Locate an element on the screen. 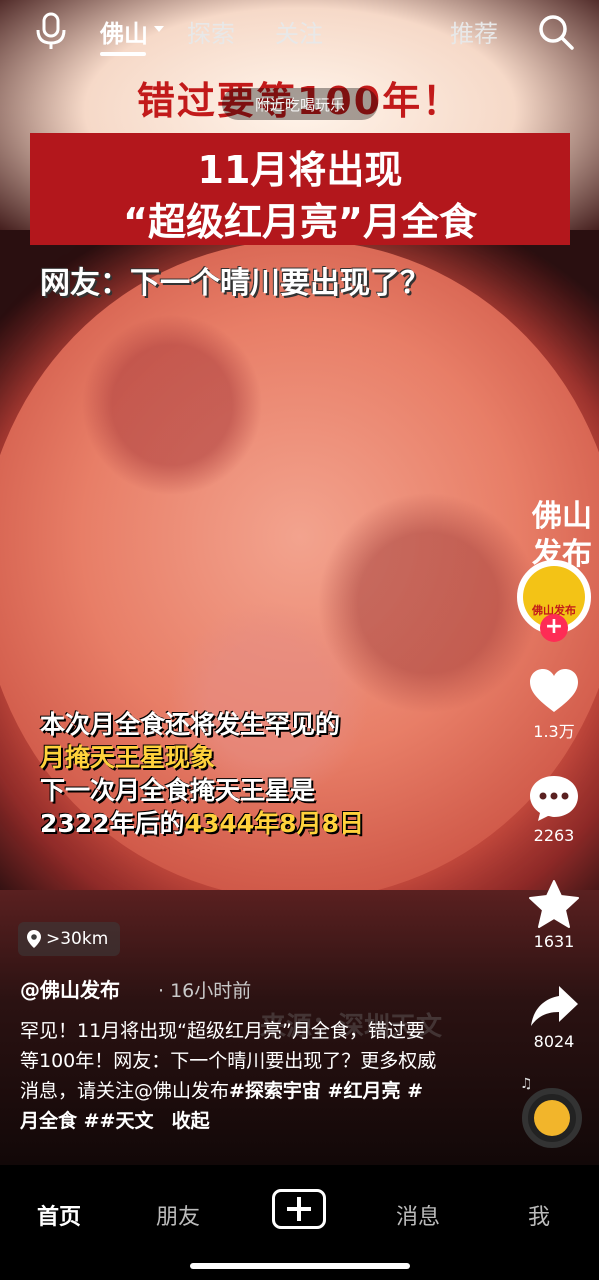  follow-button: + is located at coordinates (554, 628).